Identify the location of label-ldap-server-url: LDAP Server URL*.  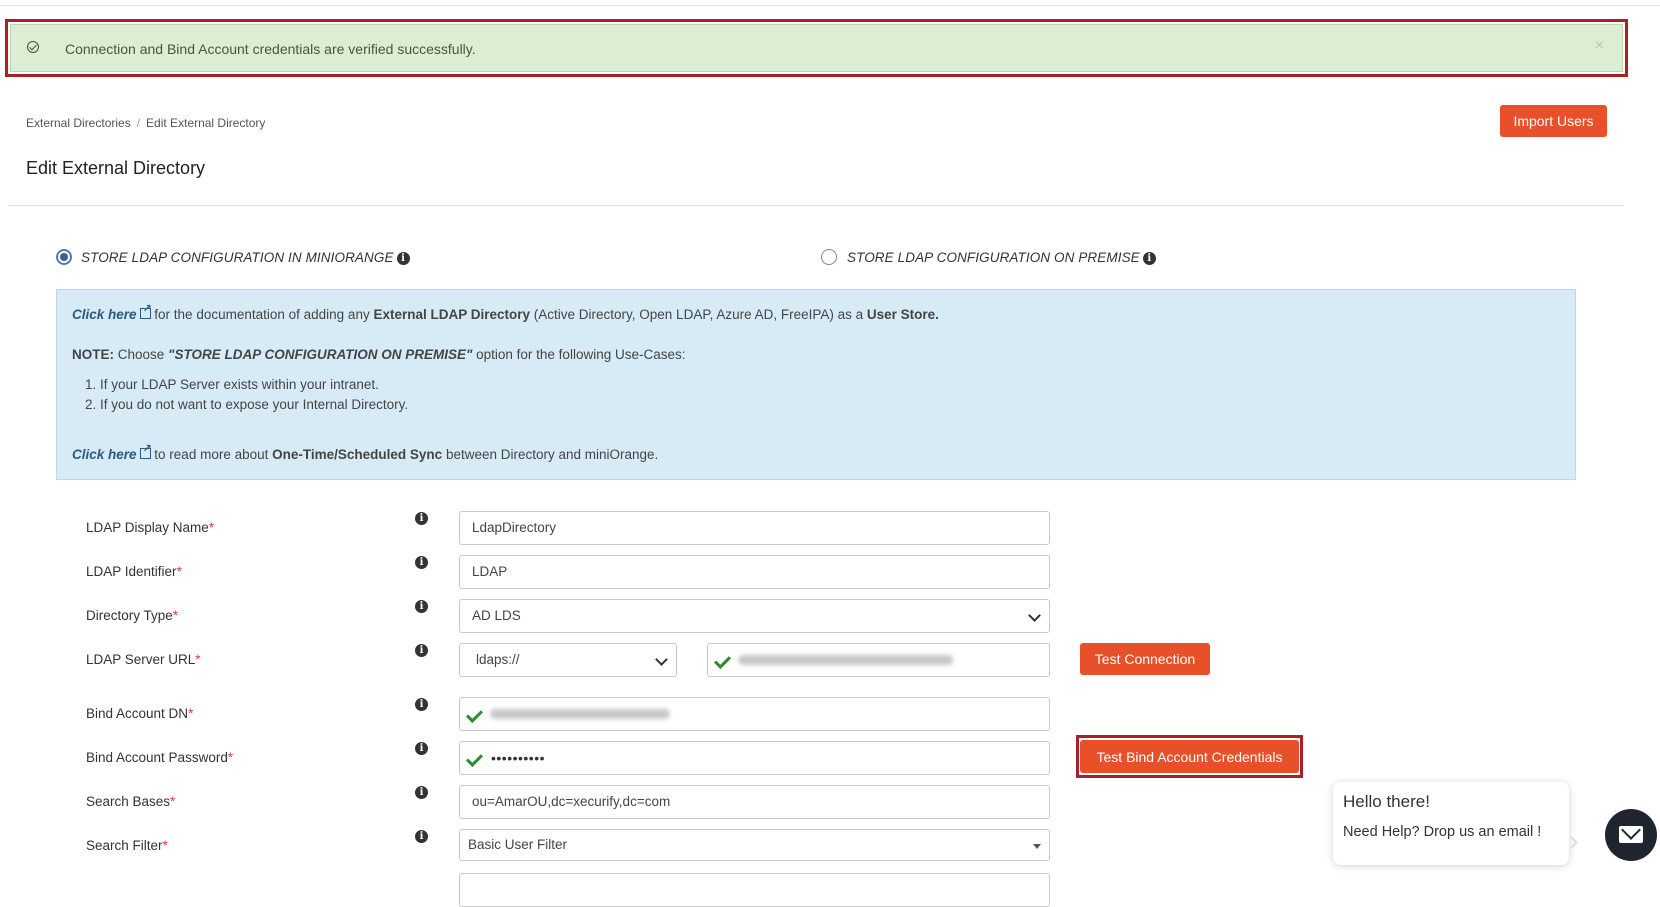
(143, 659).